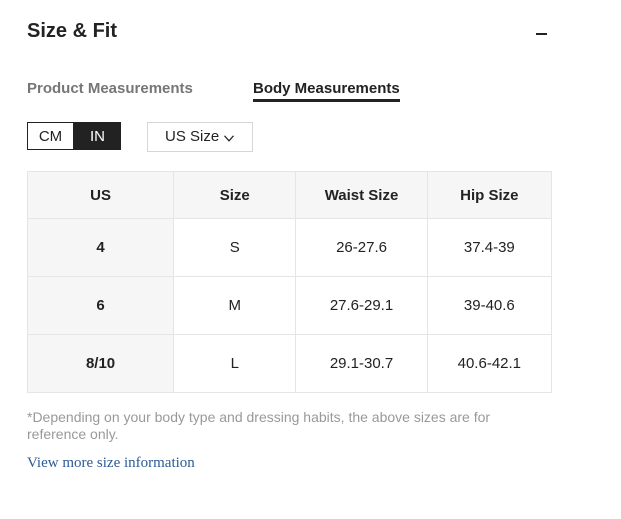 Image resolution: width=621 pixels, height=519 pixels. I want to click on cell-size: L, so click(235, 363).